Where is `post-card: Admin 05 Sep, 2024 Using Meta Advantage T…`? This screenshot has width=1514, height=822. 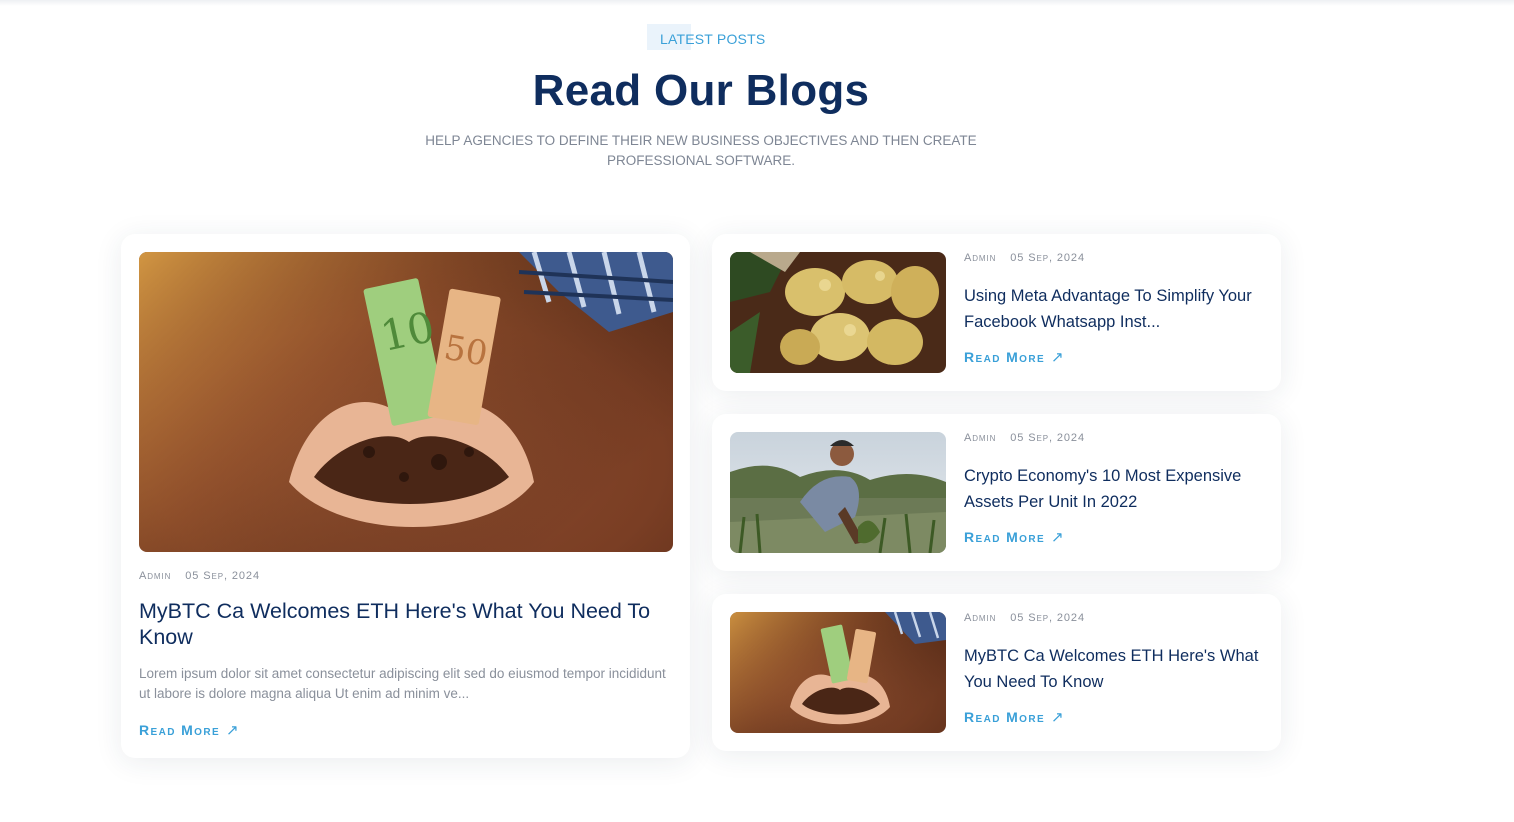
post-card: Admin 05 Sep, 2024 Using Meta Advantage T… is located at coordinates (996, 312).